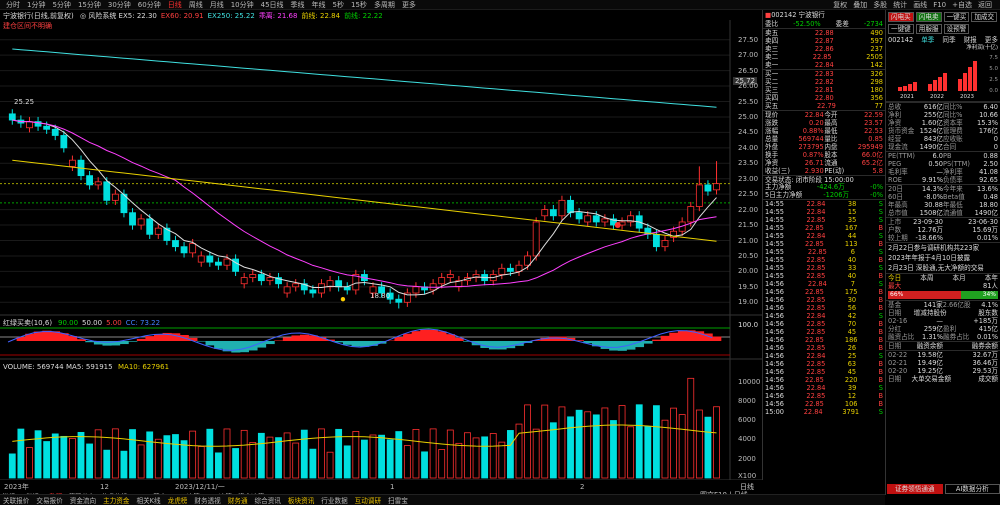 The width and height of the screenshot is (1000, 505). Describe the element at coordinates (49, 500) in the screenshot. I see `bottom-nav-item: 交易报价` at that location.